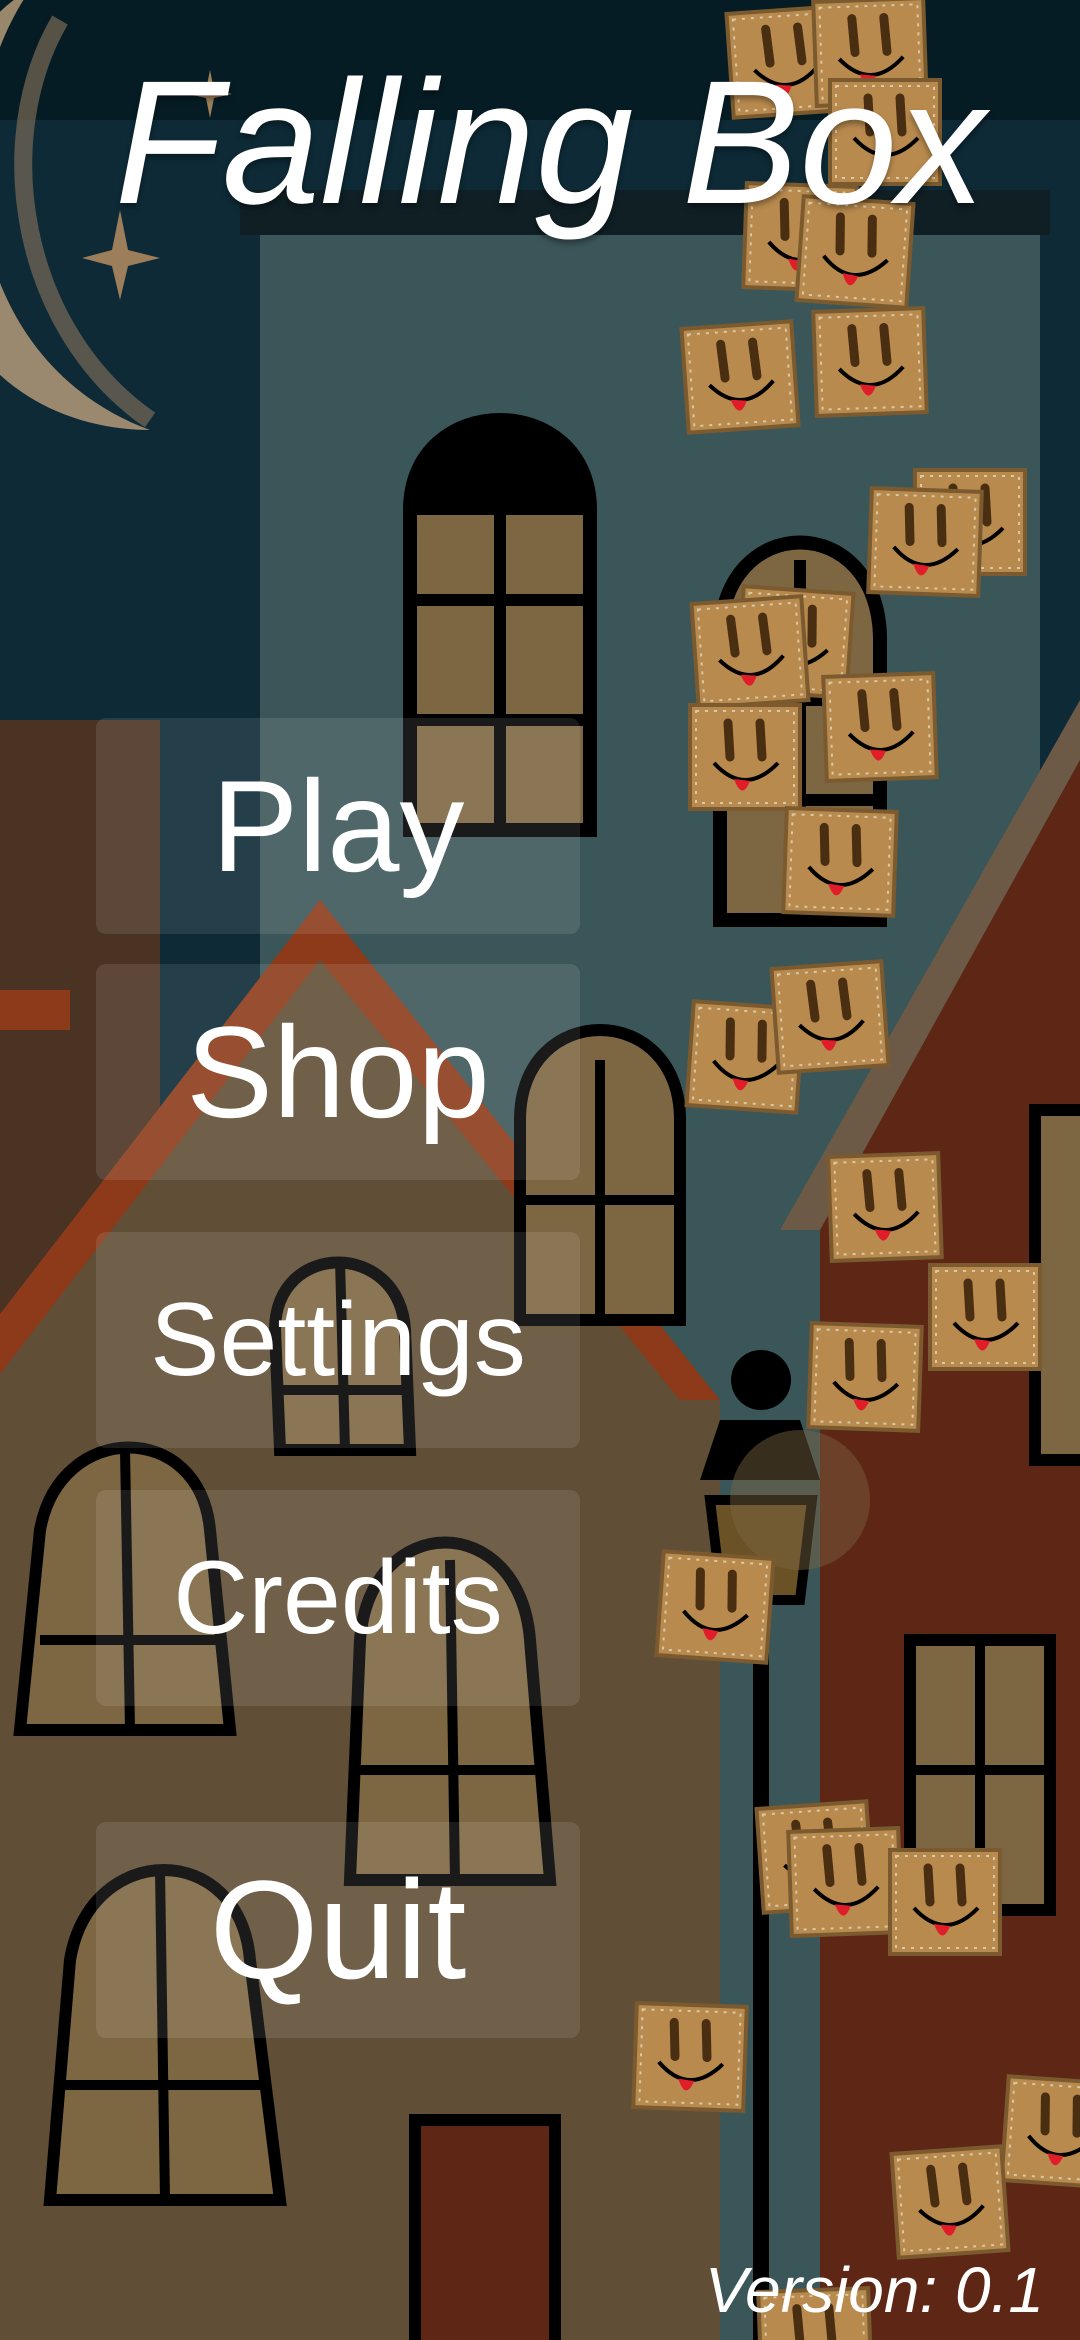 Image resolution: width=1080 pixels, height=2340 pixels. I want to click on game-title: Falling Box, so click(550, 143).